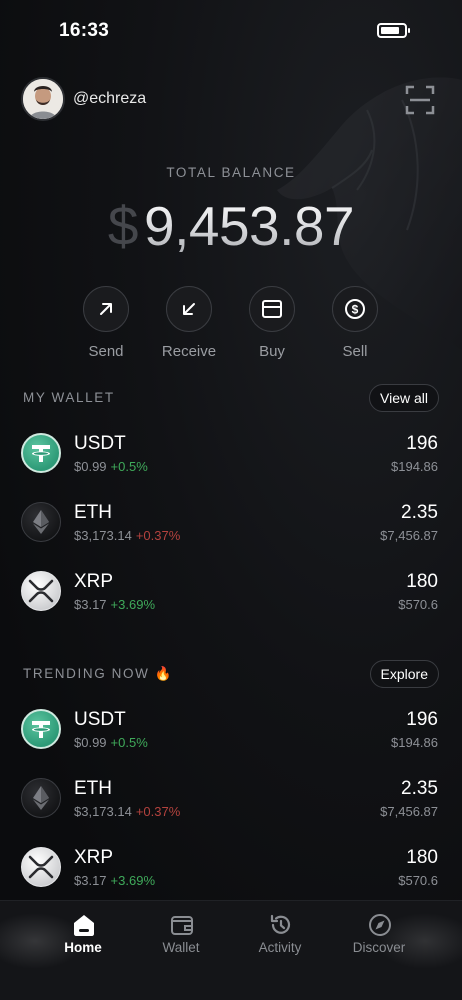 The width and height of the screenshot is (462, 1000). I want to click on buy-label: Buy, so click(272, 351).